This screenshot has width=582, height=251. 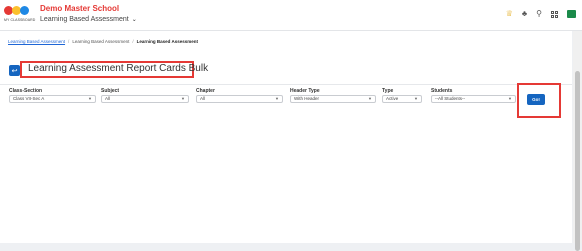 What do you see at coordinates (392, 98) in the screenshot?
I see `type-value: Active` at bounding box center [392, 98].